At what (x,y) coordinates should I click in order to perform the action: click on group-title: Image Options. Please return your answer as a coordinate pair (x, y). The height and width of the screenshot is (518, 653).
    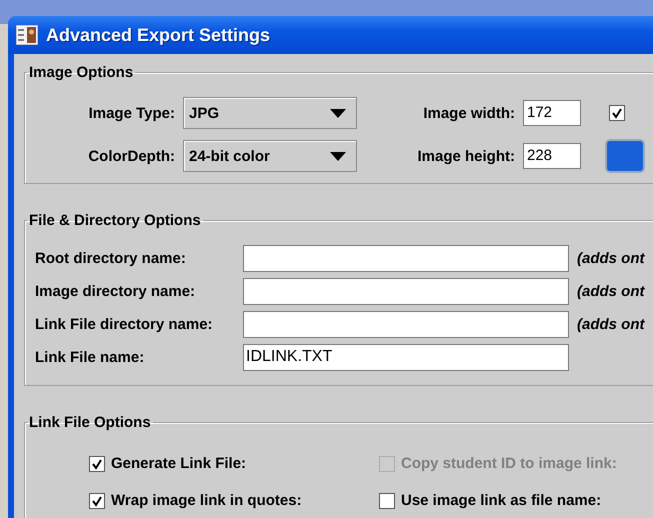
    Looking at the image, I should click on (81, 72).